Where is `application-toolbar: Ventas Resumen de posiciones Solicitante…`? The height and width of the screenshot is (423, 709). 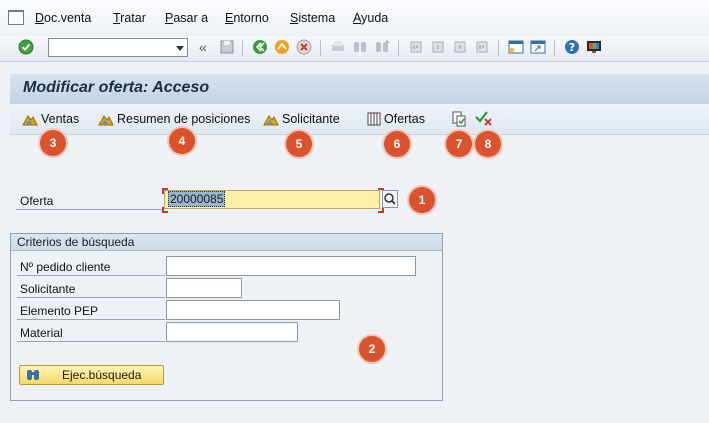
application-toolbar: Ventas Resumen de posiciones Solicitante… is located at coordinates (359, 119).